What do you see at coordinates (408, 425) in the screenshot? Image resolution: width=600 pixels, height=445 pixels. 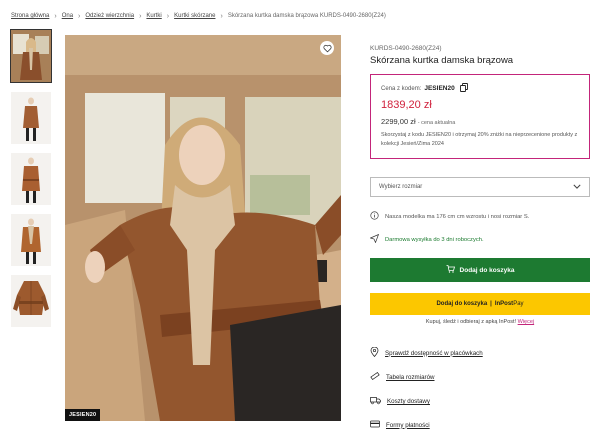 I see `payment-methods-label: Formy płatności` at bounding box center [408, 425].